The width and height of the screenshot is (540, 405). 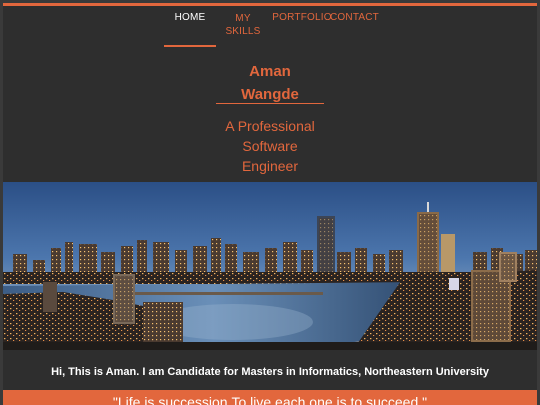 I want to click on tagline-line2: Software, so click(x=270, y=146).